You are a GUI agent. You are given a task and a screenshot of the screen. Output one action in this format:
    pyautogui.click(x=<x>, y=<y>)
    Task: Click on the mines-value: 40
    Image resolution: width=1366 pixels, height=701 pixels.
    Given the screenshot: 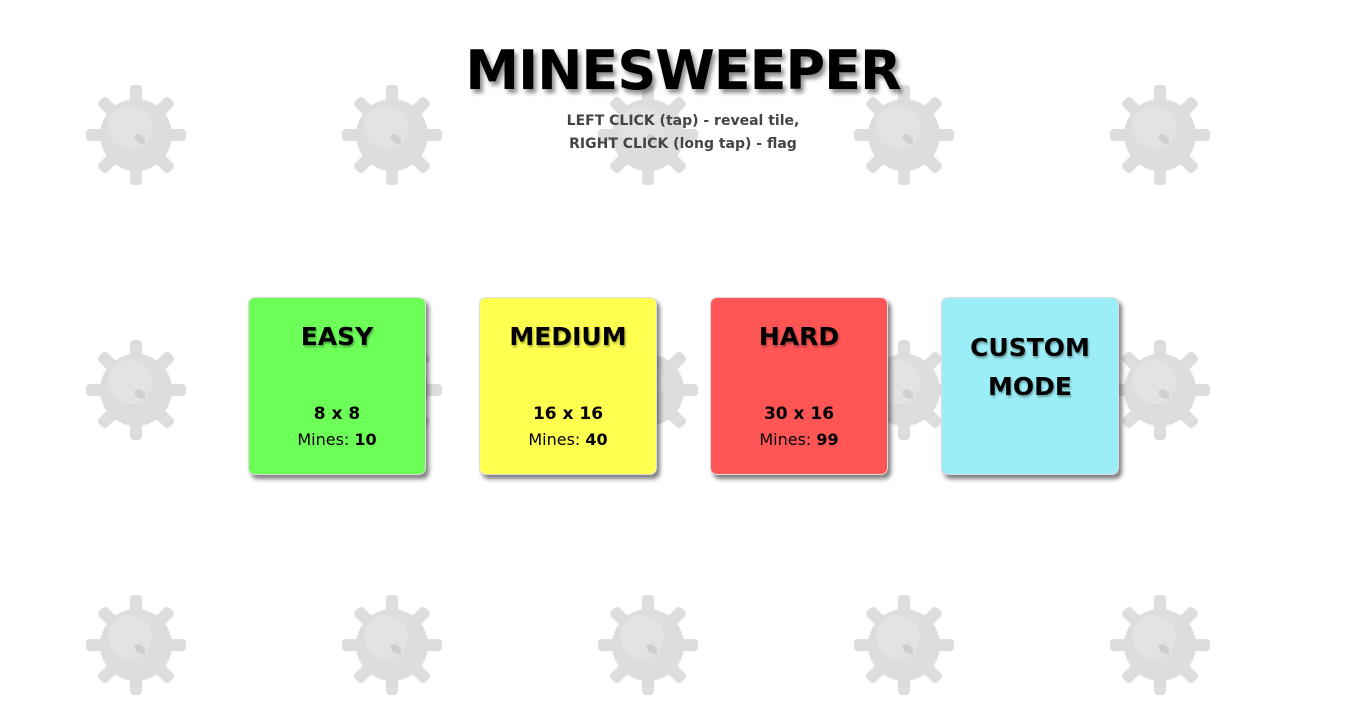 What is the action you would take?
    pyautogui.click(x=596, y=439)
    